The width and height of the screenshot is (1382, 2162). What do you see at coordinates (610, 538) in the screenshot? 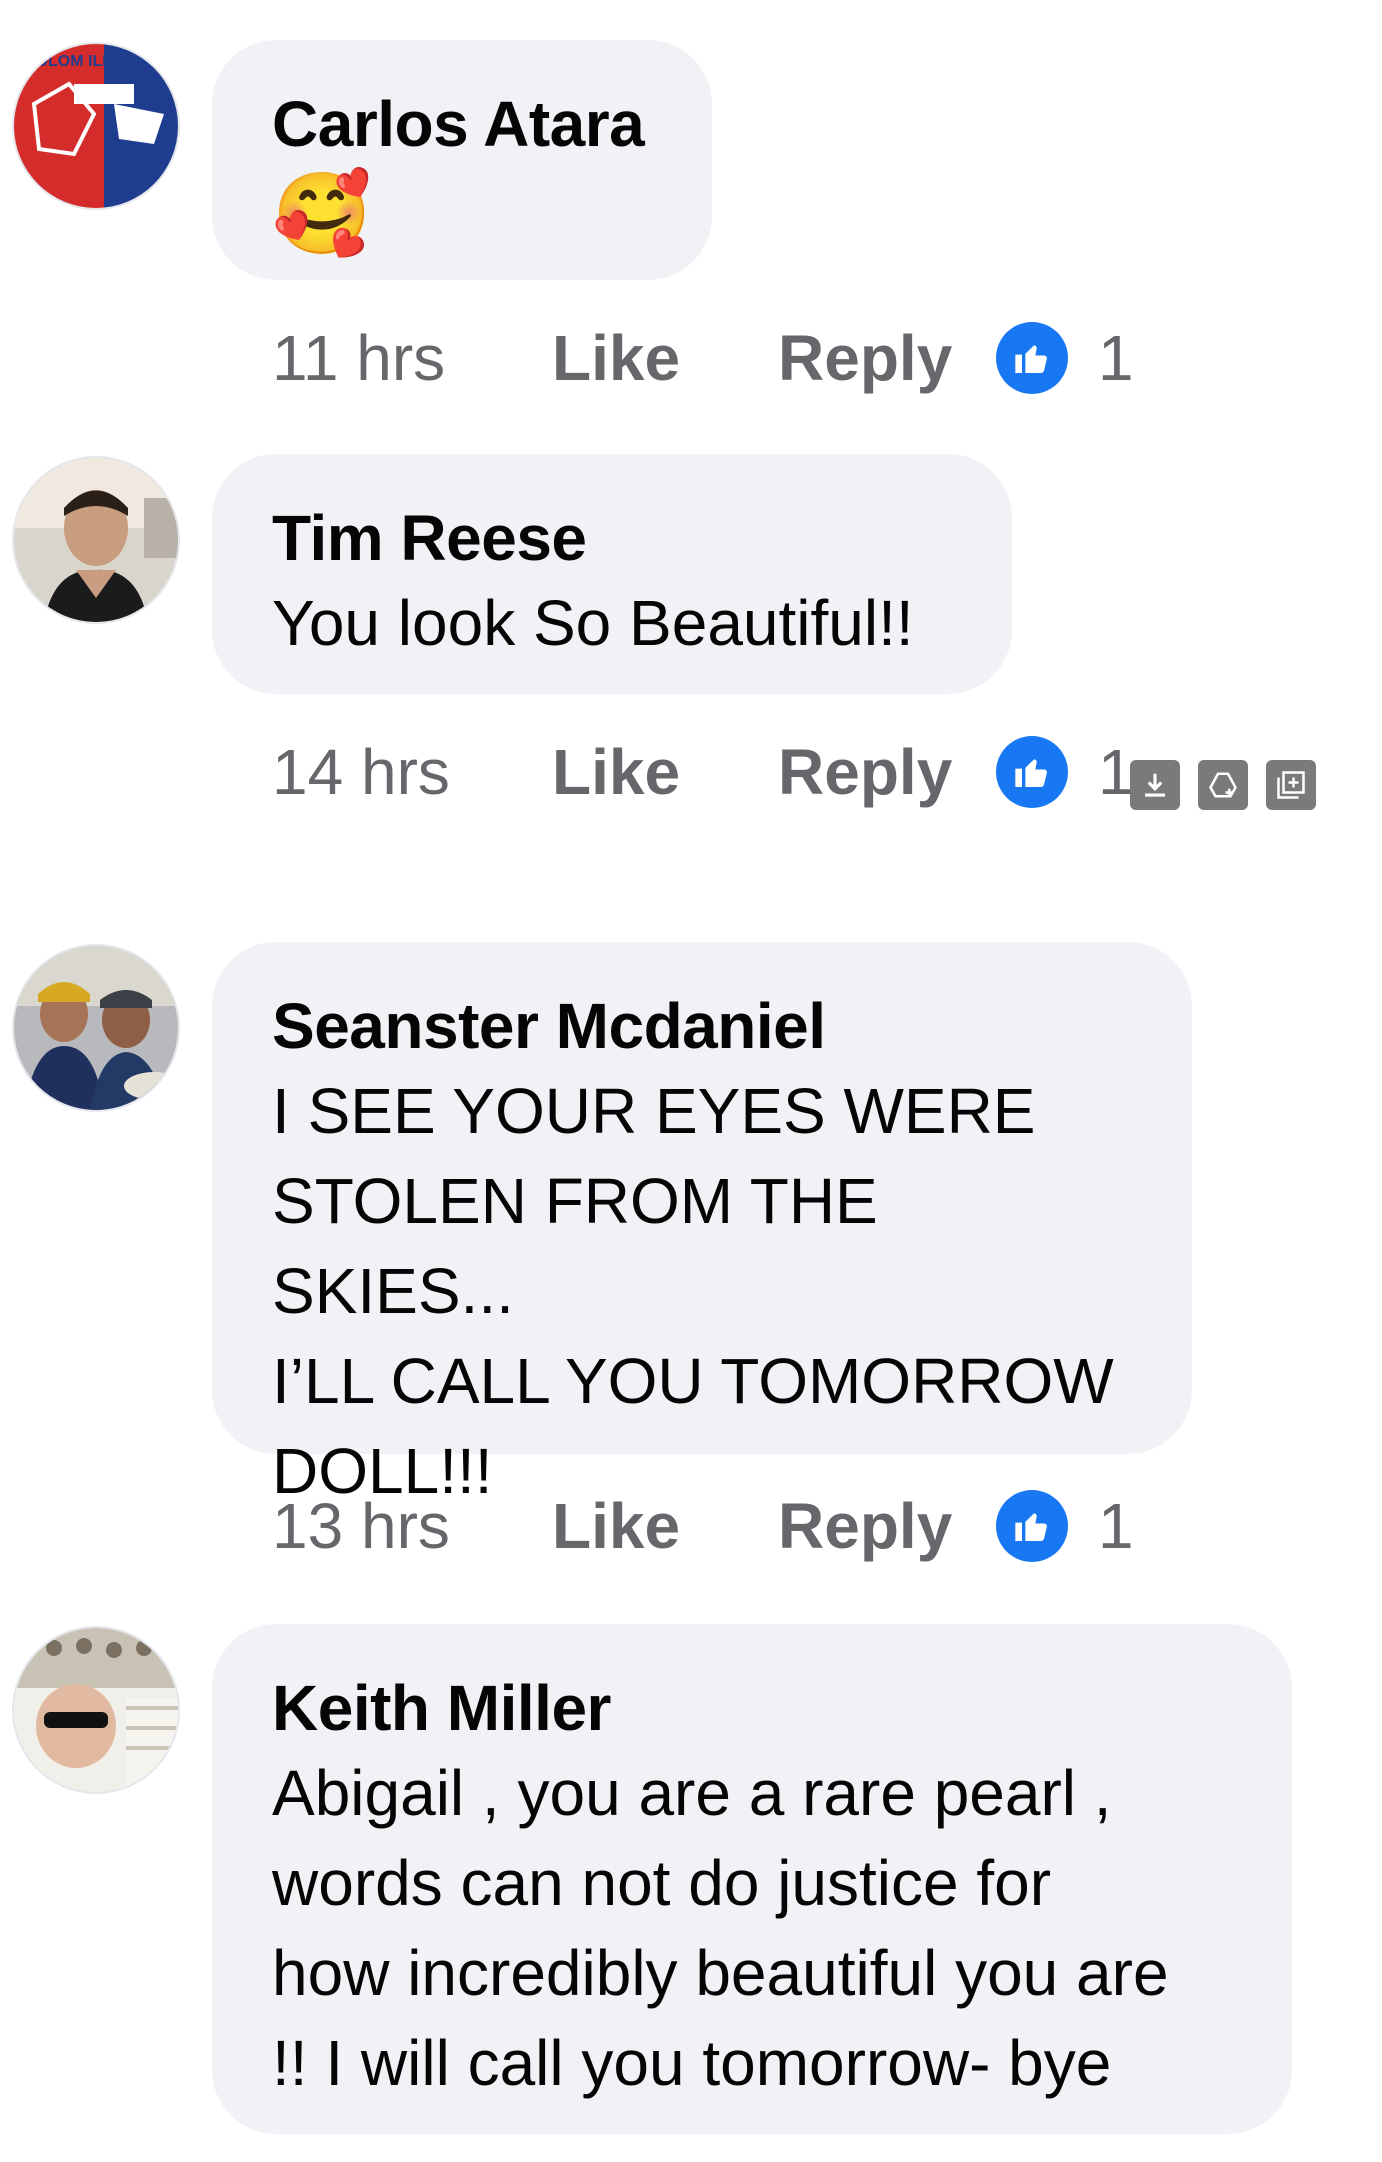
I see `comment-author: Tim Reese` at bounding box center [610, 538].